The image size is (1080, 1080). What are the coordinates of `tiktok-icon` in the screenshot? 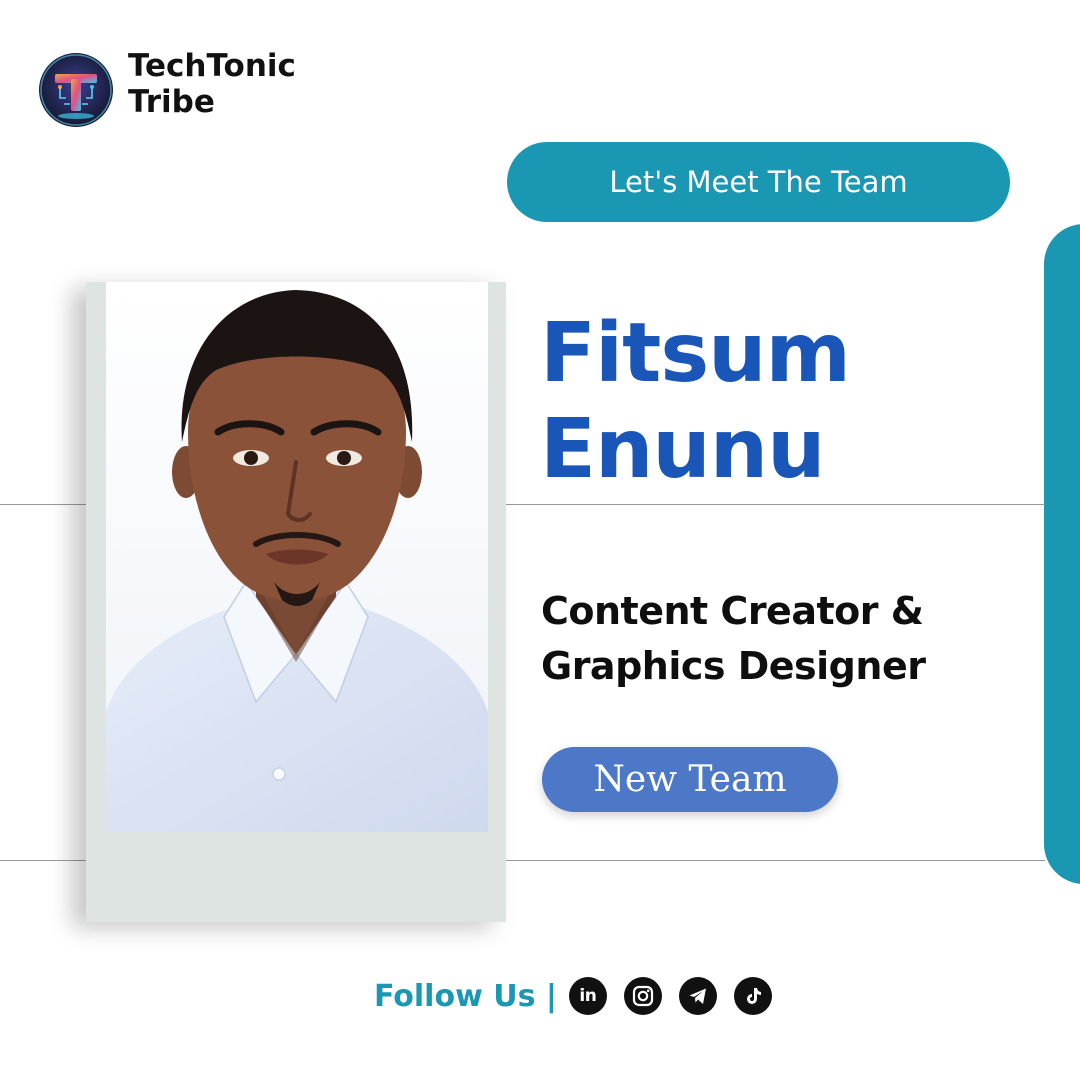 It's located at (752, 996).